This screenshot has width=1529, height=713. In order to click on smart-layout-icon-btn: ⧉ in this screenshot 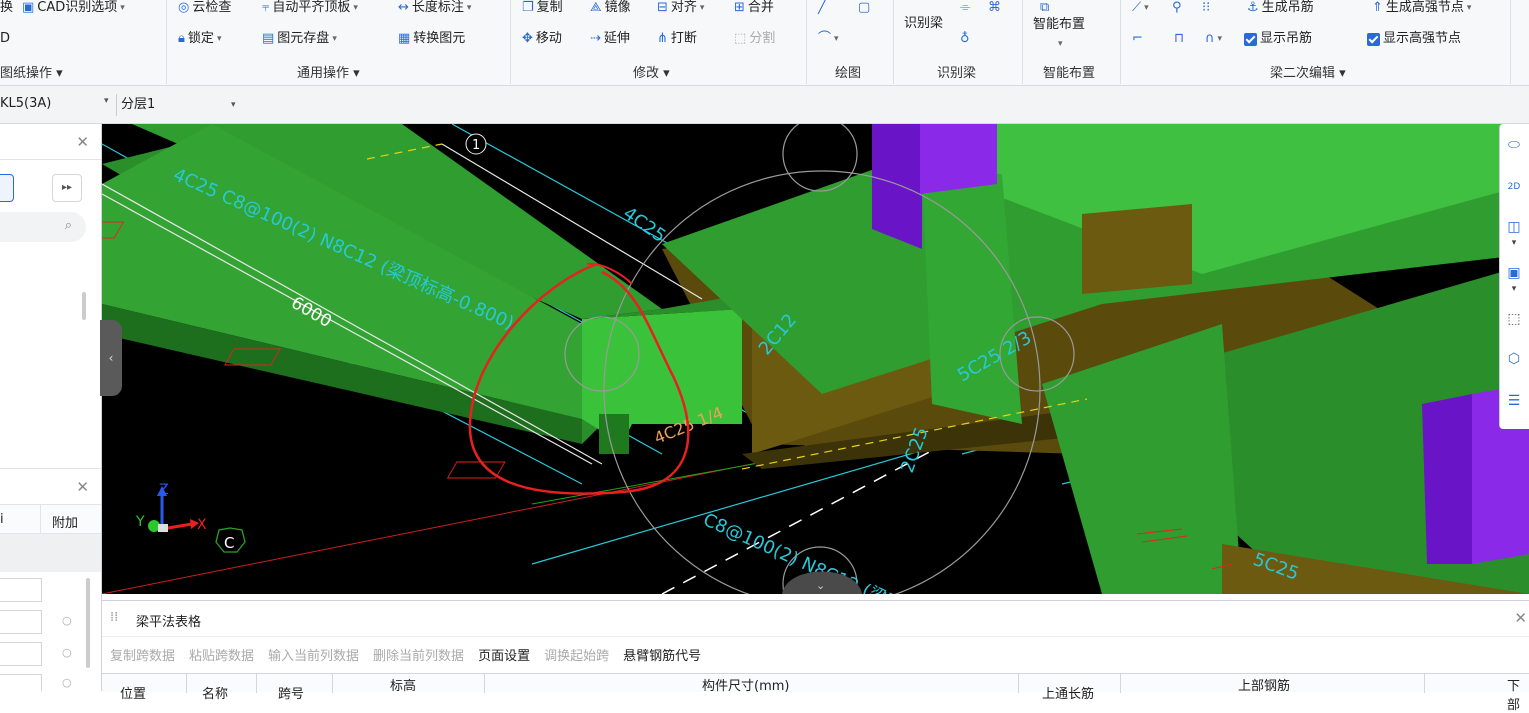, I will do `click(1044, 8)`.